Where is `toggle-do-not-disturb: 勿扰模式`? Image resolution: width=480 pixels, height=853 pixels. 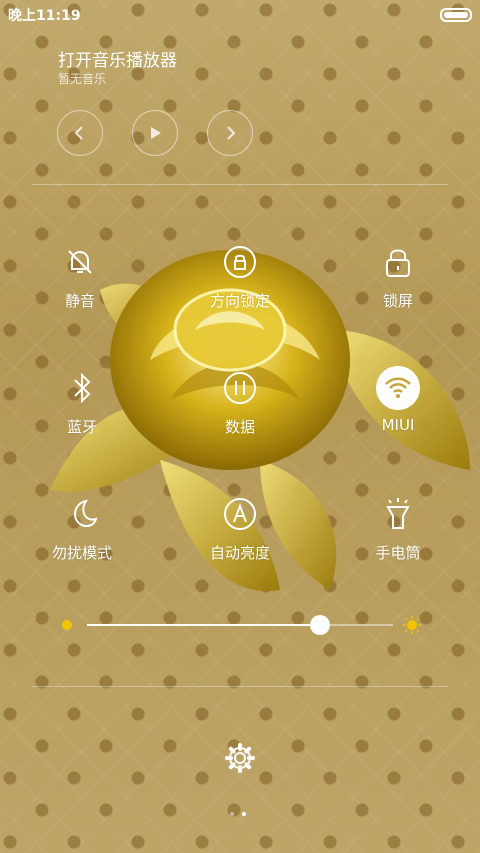 toggle-do-not-disturb: 勿扰模式 is located at coordinates (82, 527).